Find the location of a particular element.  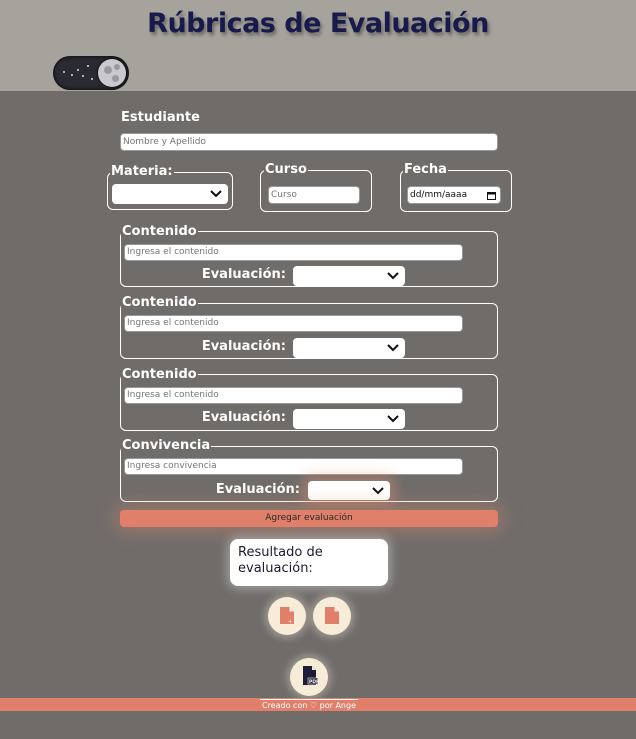

convivencia-input is located at coordinates (293, 466).